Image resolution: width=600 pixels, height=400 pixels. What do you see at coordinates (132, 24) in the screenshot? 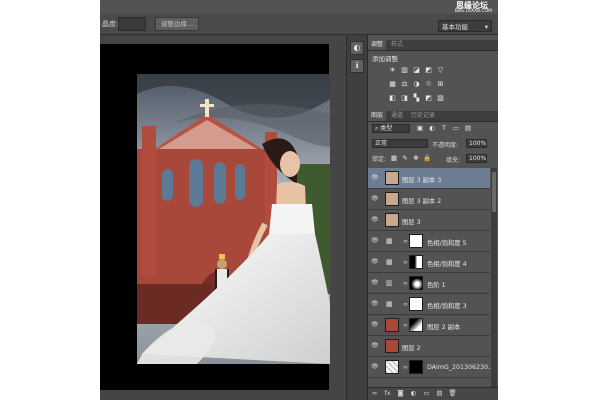
I see `feather-input` at bounding box center [132, 24].